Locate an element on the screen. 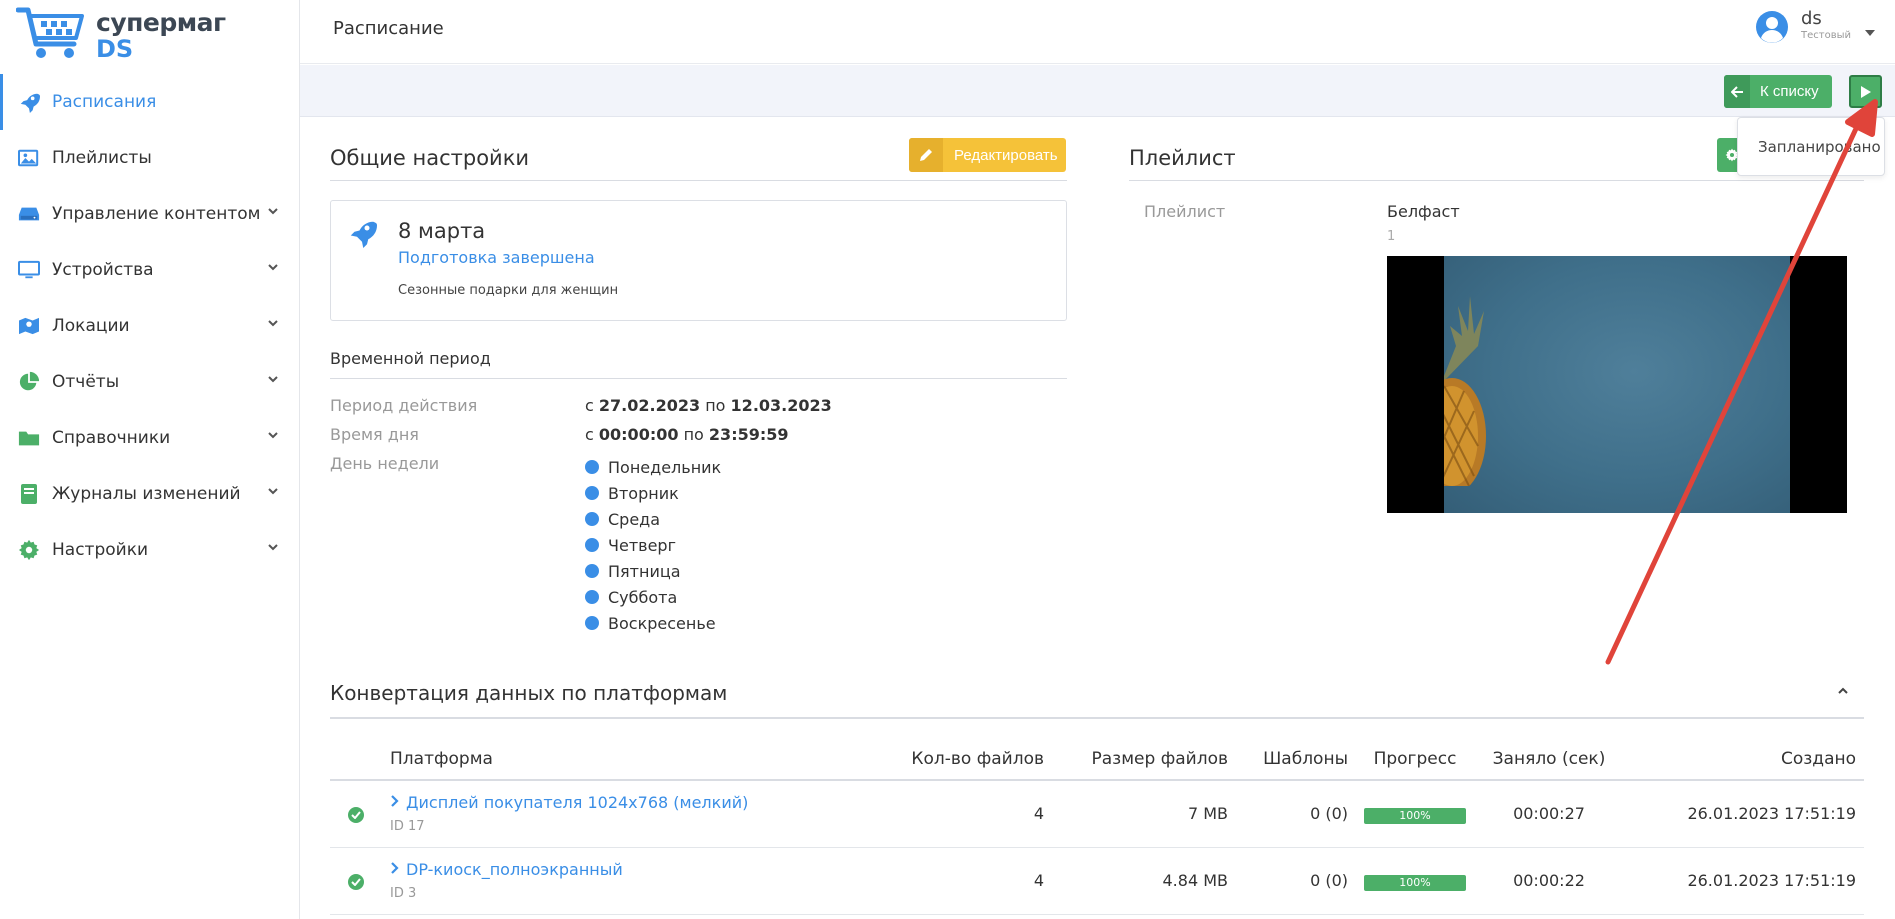  weekday-label-text: Пятница is located at coordinates (644, 571).